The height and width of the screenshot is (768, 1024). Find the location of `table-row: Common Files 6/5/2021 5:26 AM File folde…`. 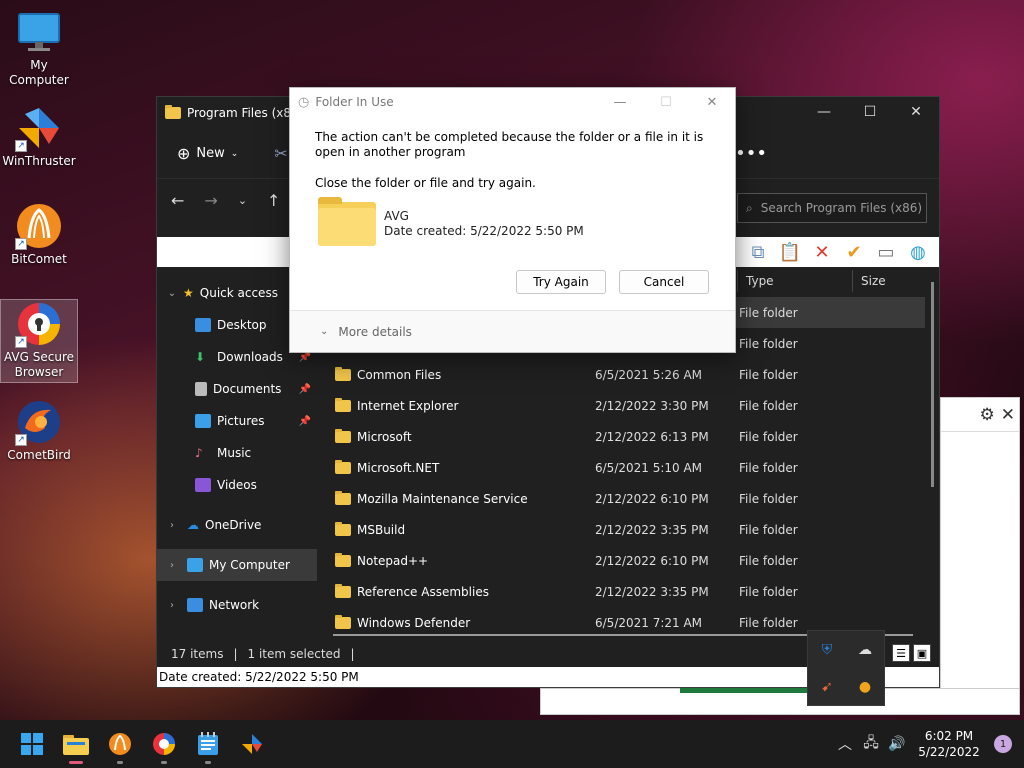

table-row: Common Files 6/5/2021 5:26 AM File folde… is located at coordinates (629, 374).